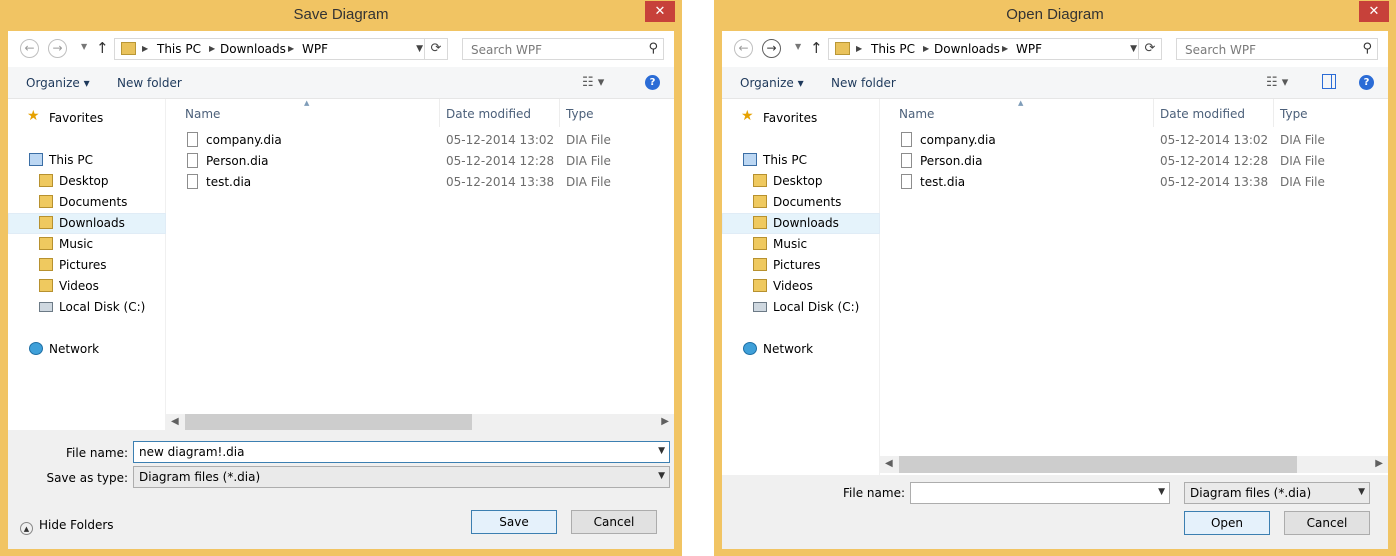 The width and height of the screenshot is (1396, 556). I want to click on save-button: Save, so click(514, 522).